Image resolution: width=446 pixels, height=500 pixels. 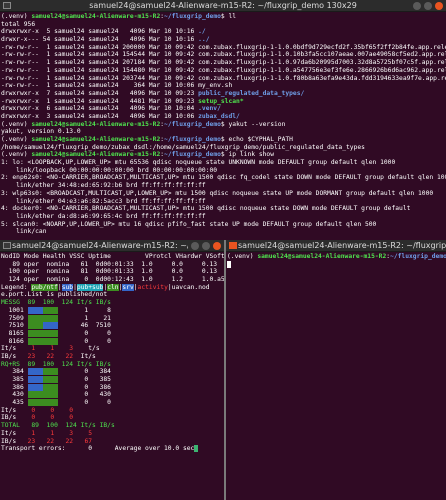 I want to click on terminal-text: .venv/, so click(x=209, y=109).